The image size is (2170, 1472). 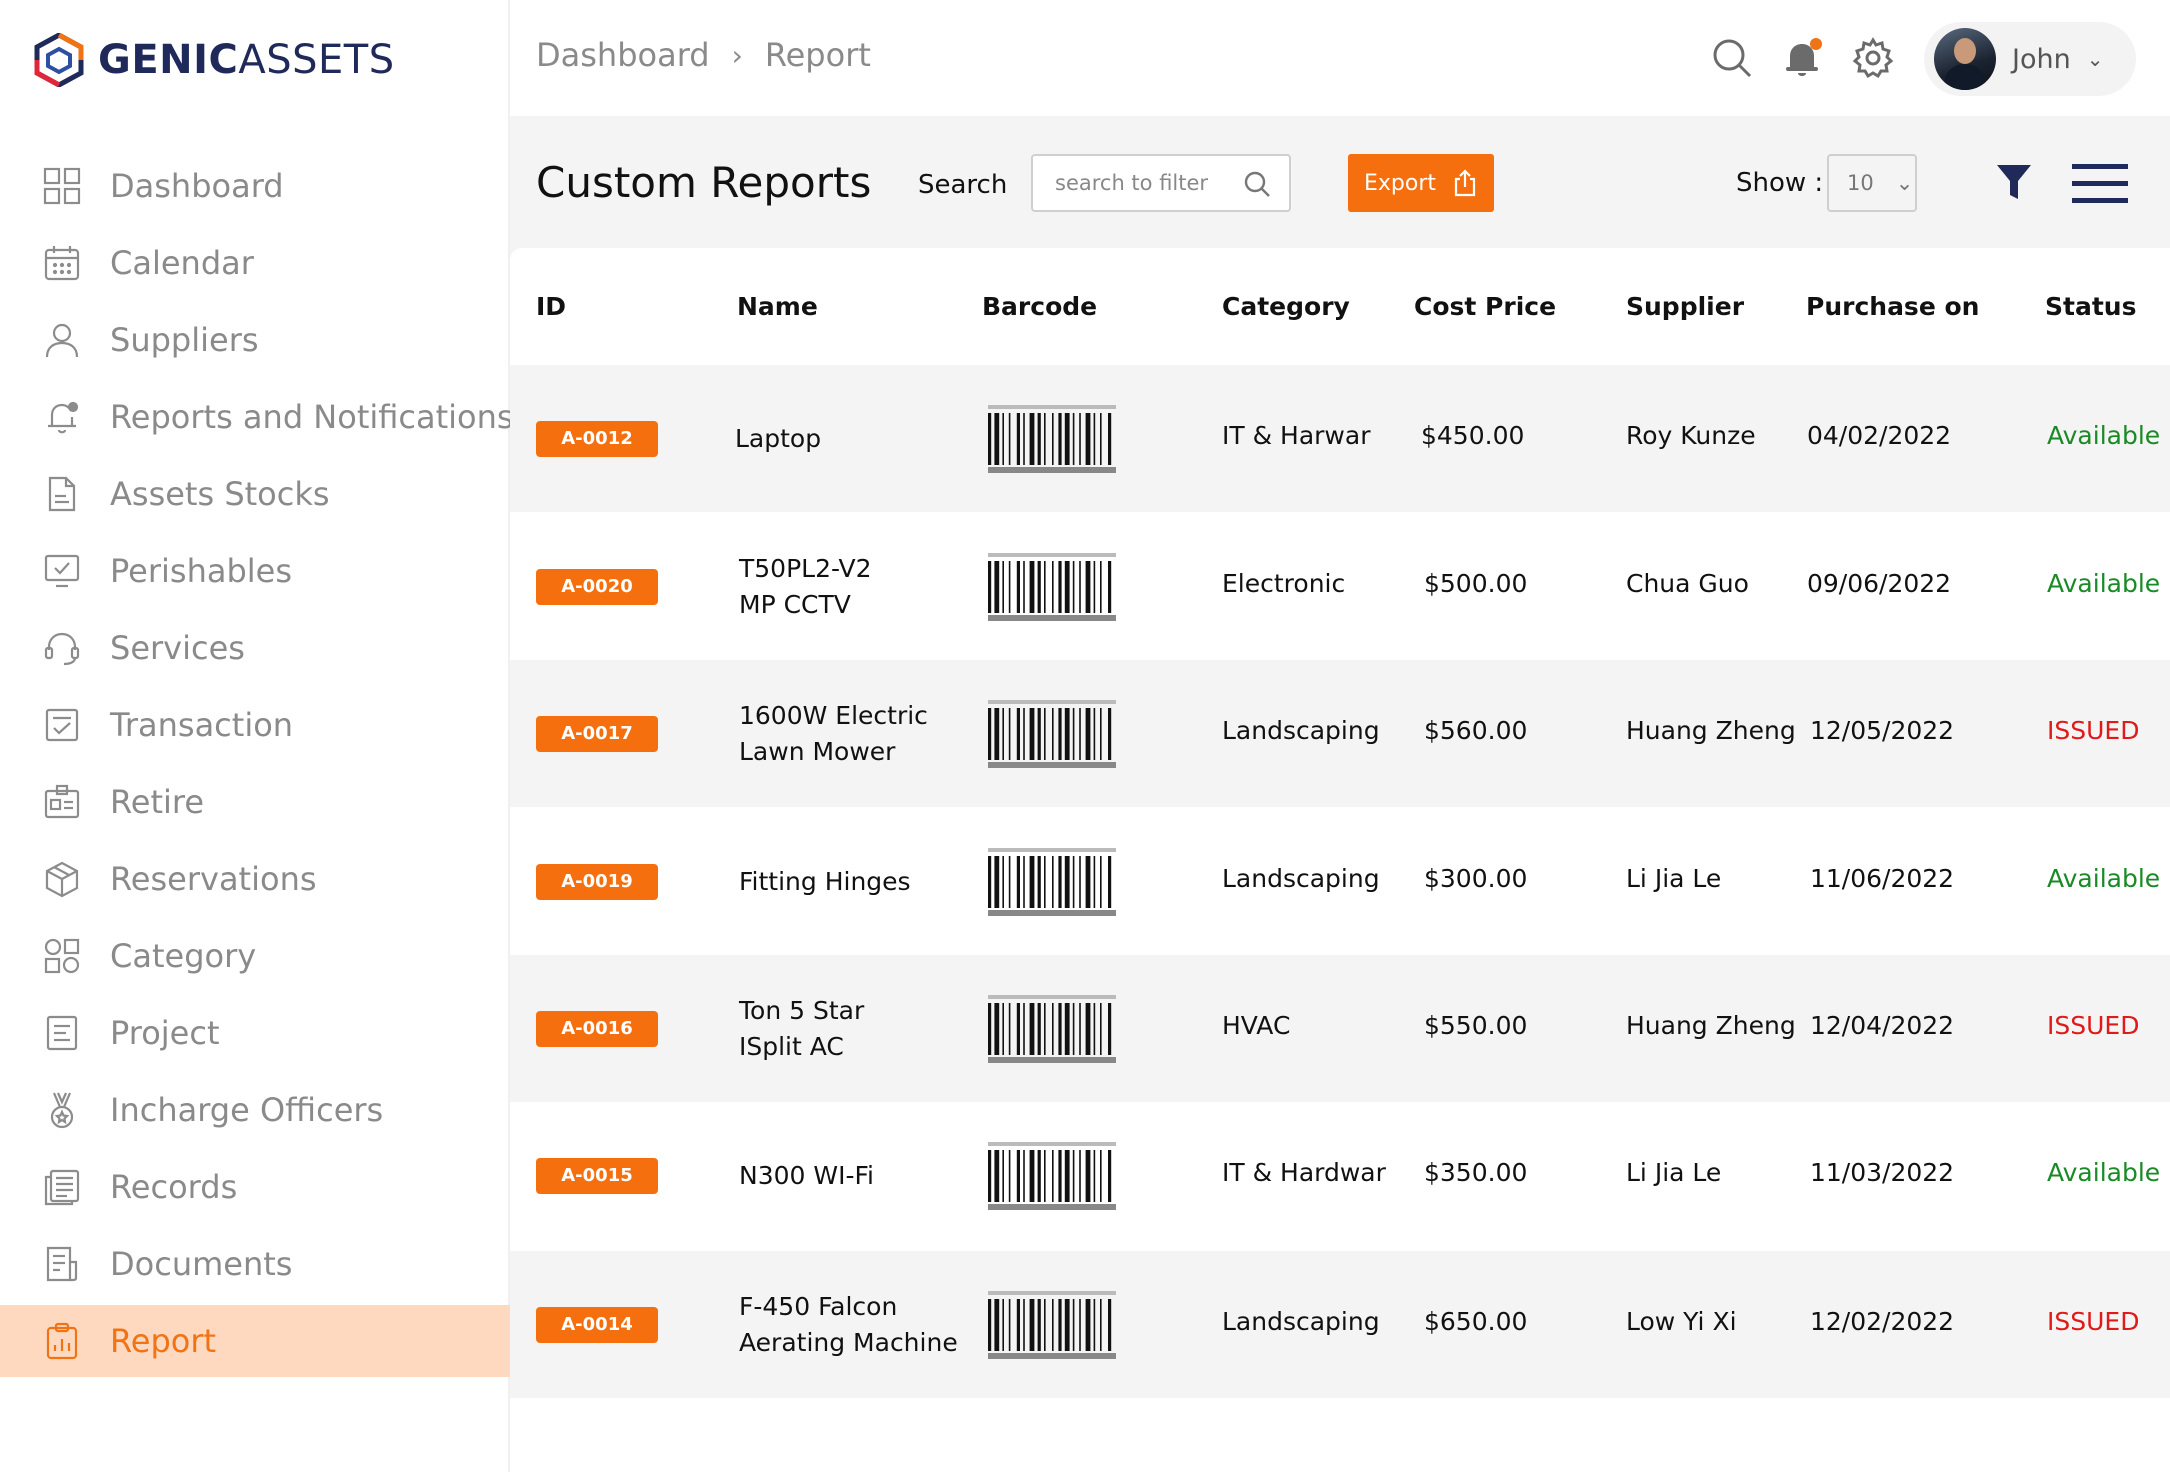 What do you see at coordinates (246, 60) in the screenshot?
I see `brand-name: GENICASSETS` at bounding box center [246, 60].